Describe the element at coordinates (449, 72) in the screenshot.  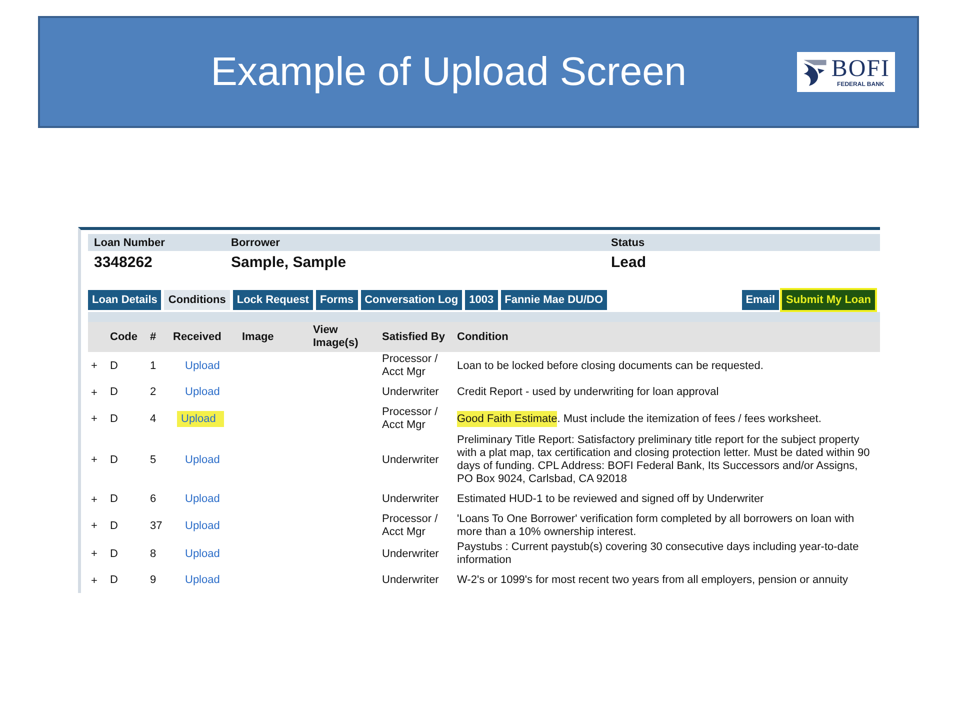
I see `slide-title: Example of Upload Screen` at that location.